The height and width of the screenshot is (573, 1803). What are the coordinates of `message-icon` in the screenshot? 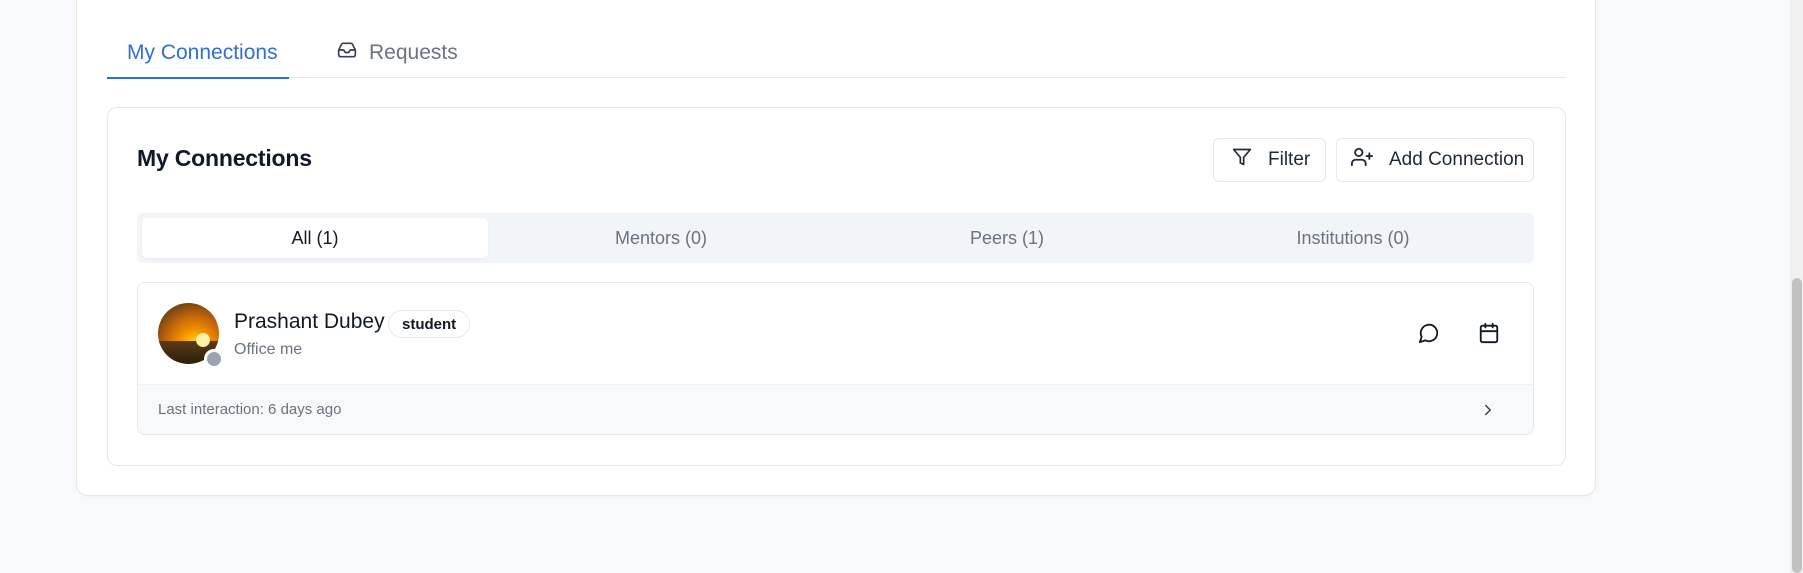 It's located at (1429, 335).